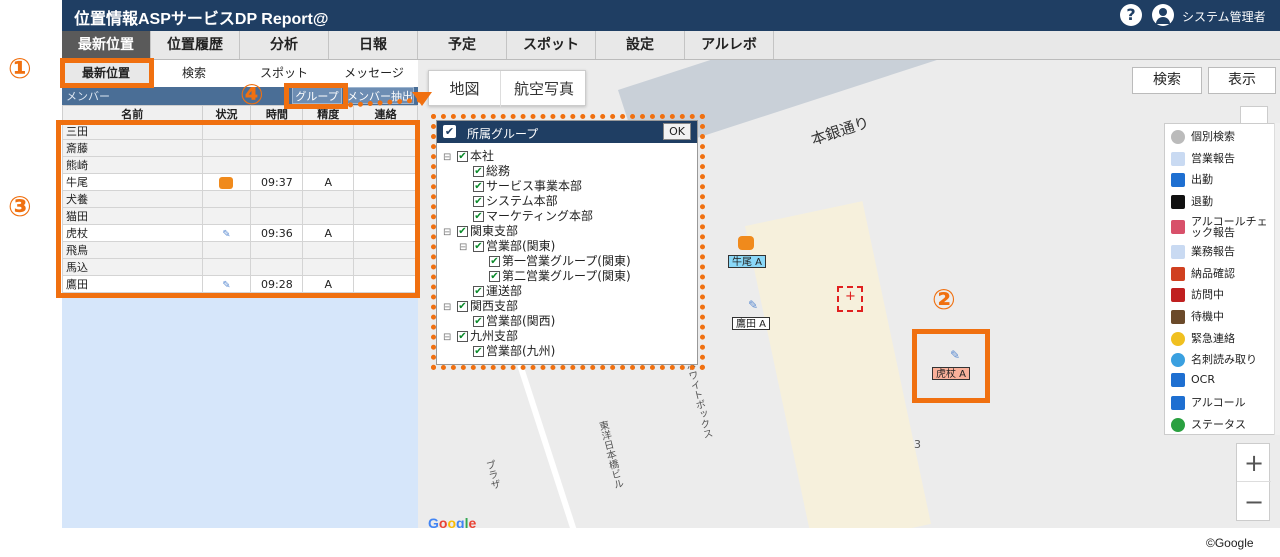 The image size is (1280, 557). What do you see at coordinates (1213, 158) in the screenshot?
I see `layer-label: 営業報告` at bounding box center [1213, 158].